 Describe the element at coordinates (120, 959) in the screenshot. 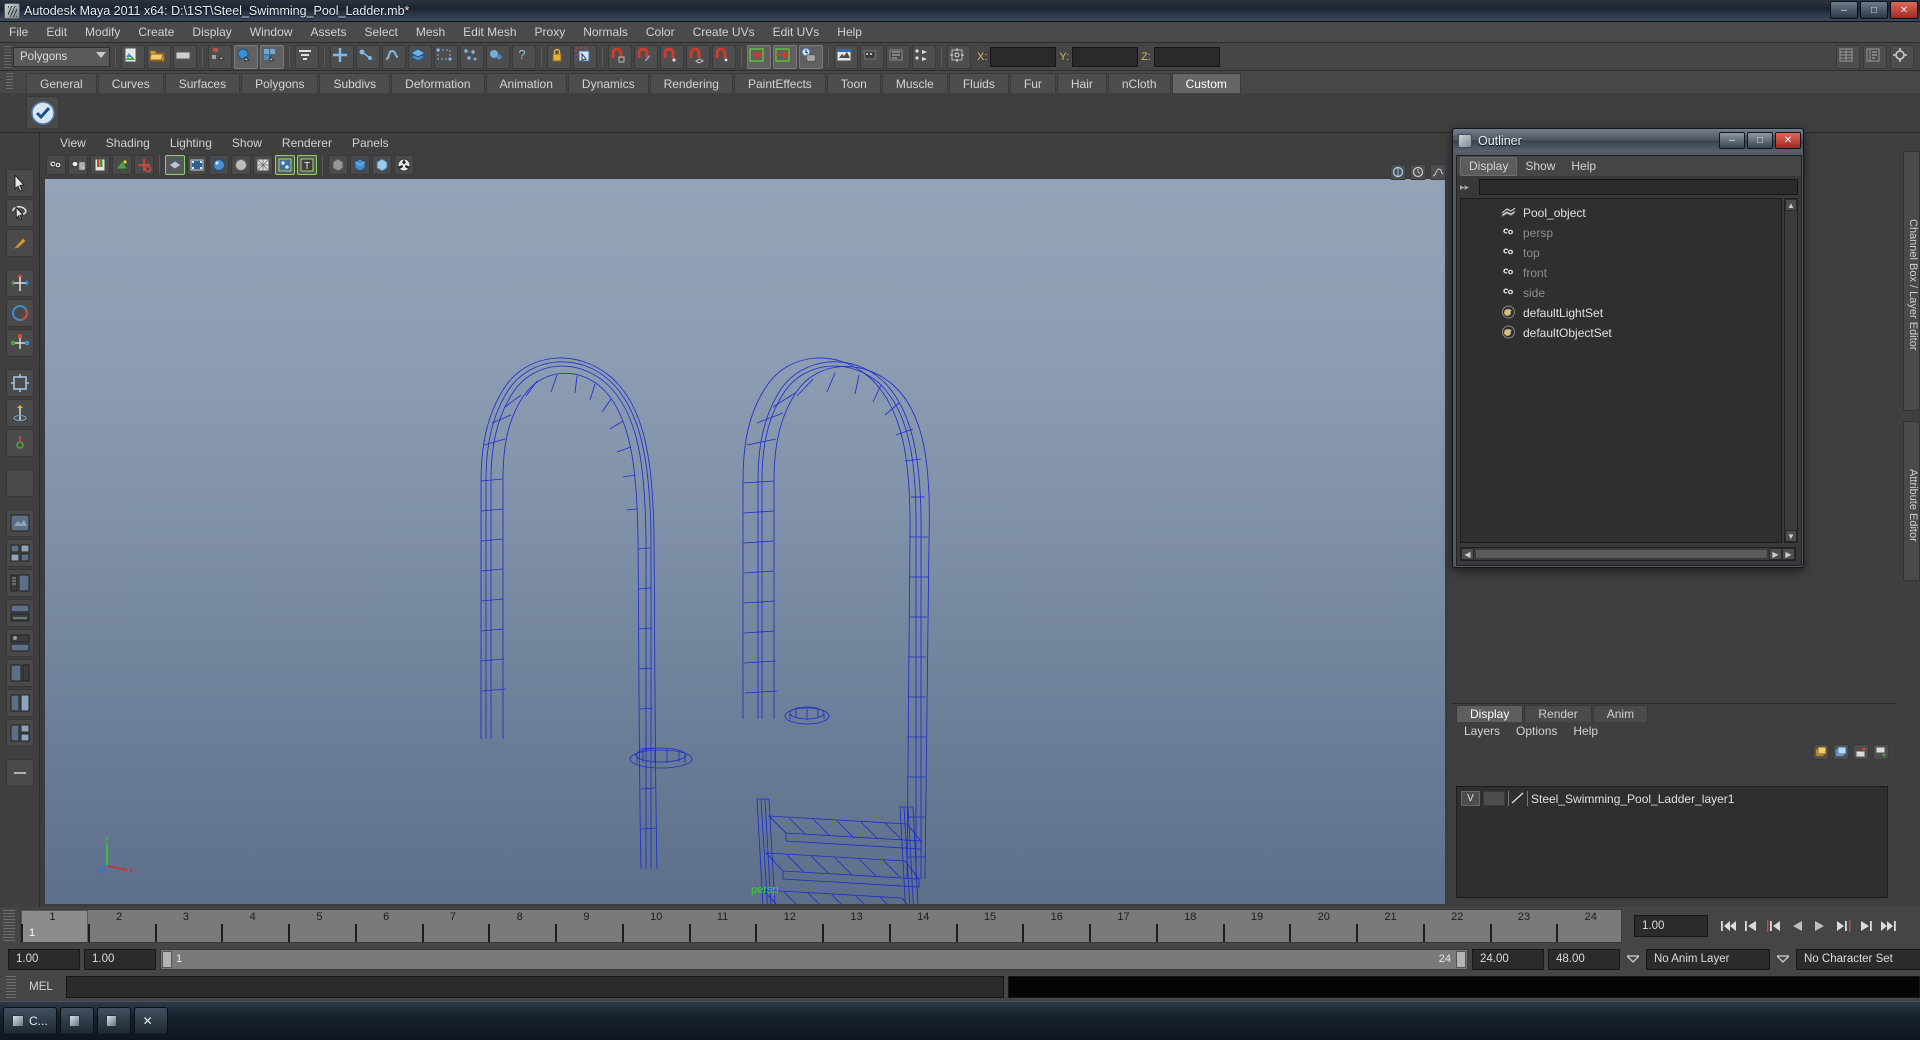

I see `playback-start-time-field: 1.00` at that location.